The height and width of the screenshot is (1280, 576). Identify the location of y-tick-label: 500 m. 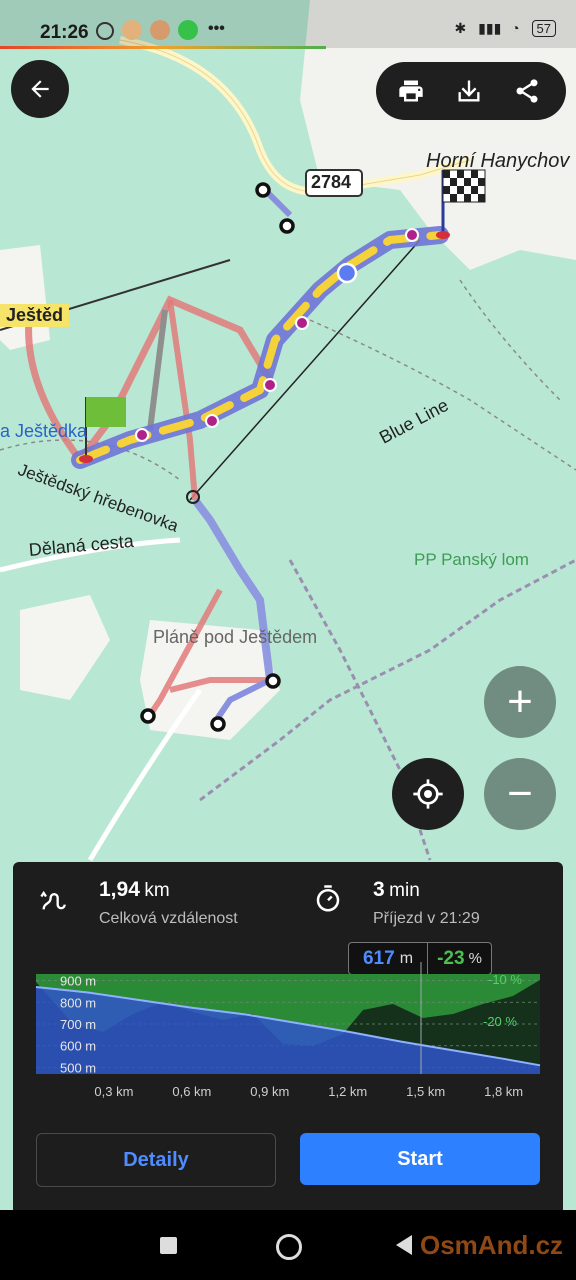
(78, 1067).